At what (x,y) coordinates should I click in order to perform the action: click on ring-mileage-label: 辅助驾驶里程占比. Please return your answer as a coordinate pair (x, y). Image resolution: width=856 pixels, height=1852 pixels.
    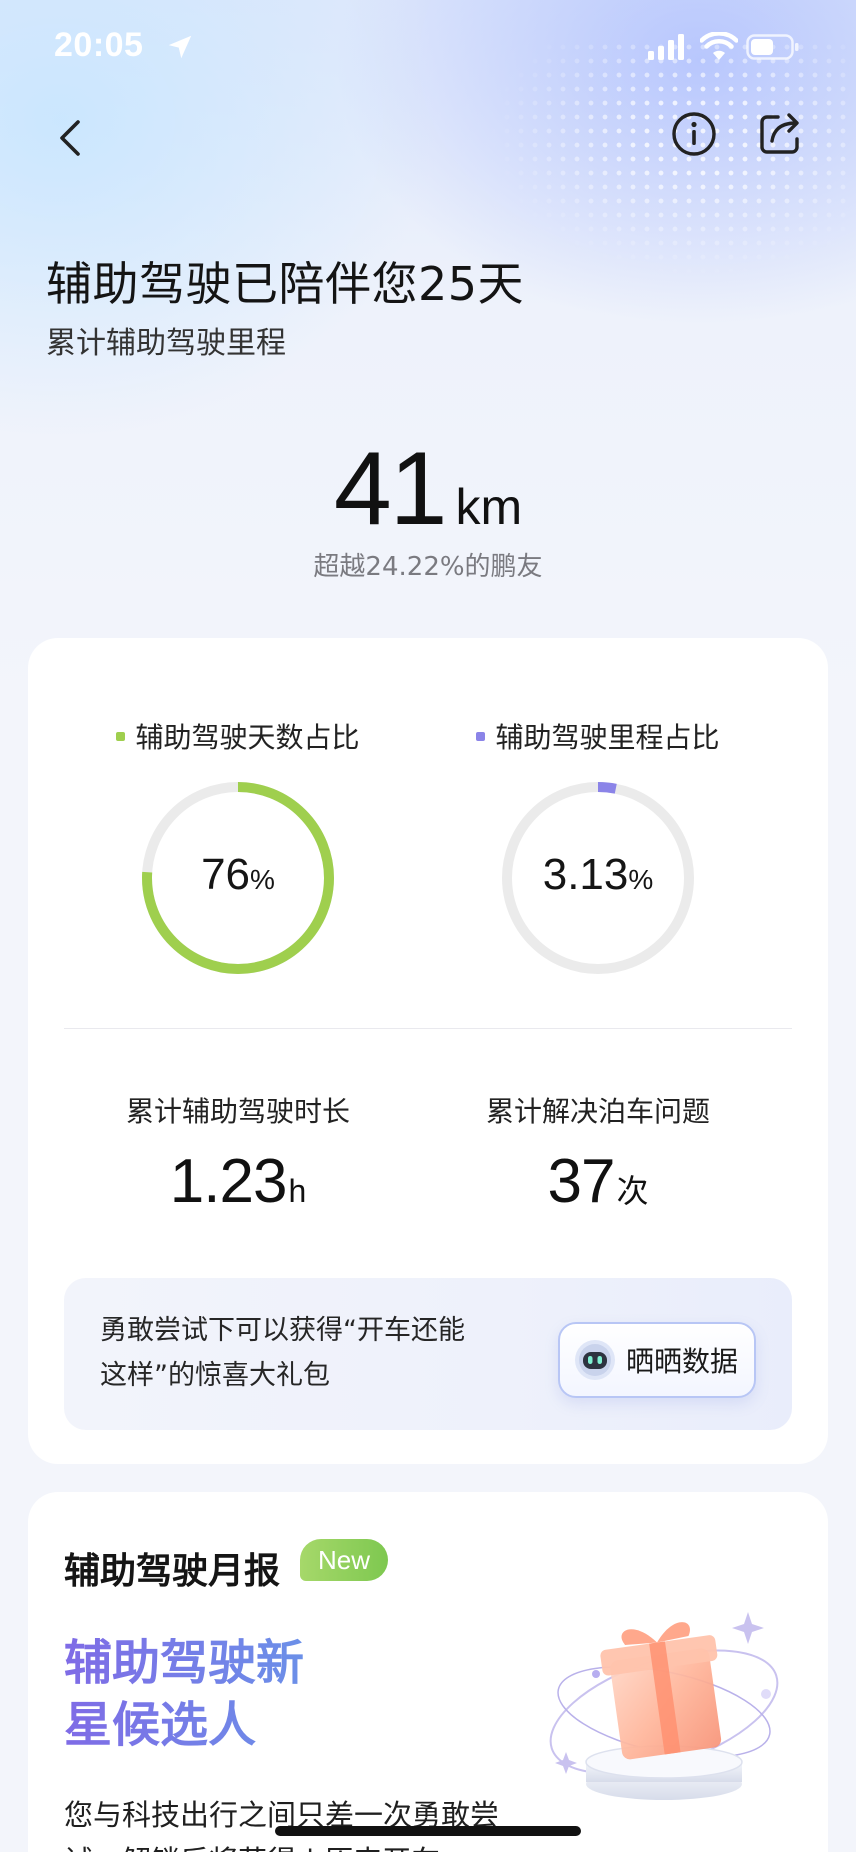
    Looking at the image, I should click on (607, 737).